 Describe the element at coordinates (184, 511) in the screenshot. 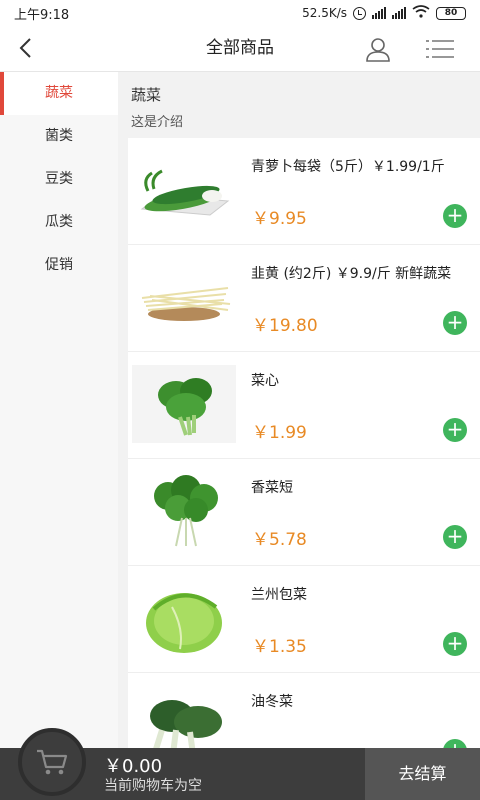

I see `product-image-cilantro` at that location.